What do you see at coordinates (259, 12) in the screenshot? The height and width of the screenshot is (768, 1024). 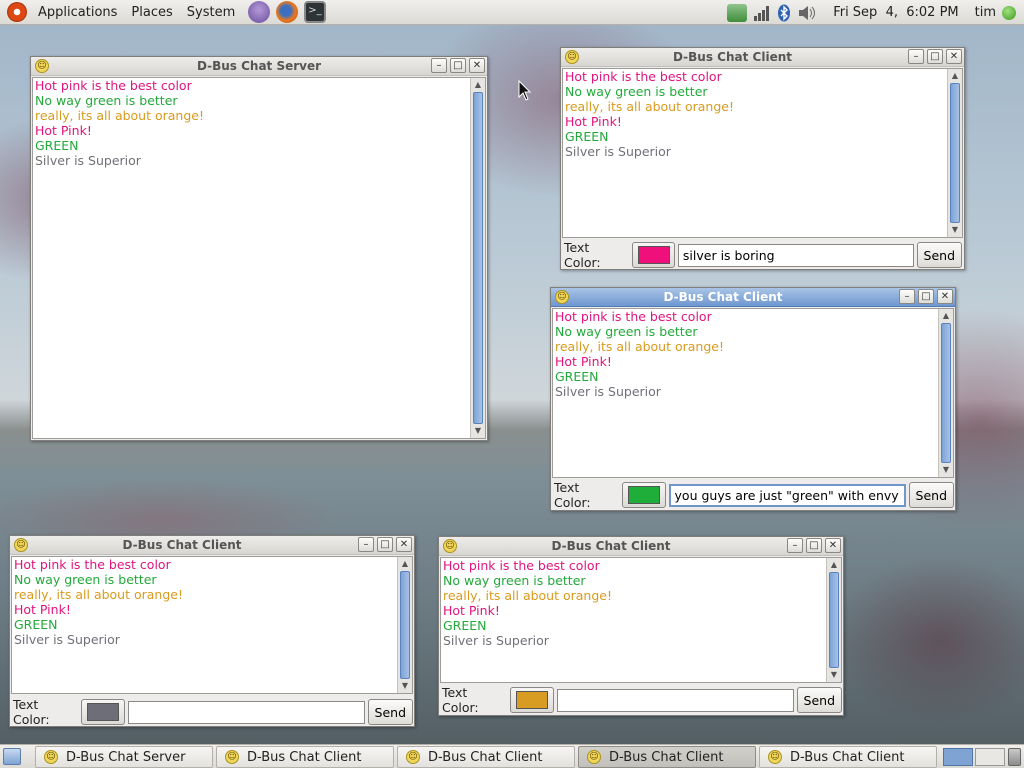 I see `pidgin-launcher-icon` at bounding box center [259, 12].